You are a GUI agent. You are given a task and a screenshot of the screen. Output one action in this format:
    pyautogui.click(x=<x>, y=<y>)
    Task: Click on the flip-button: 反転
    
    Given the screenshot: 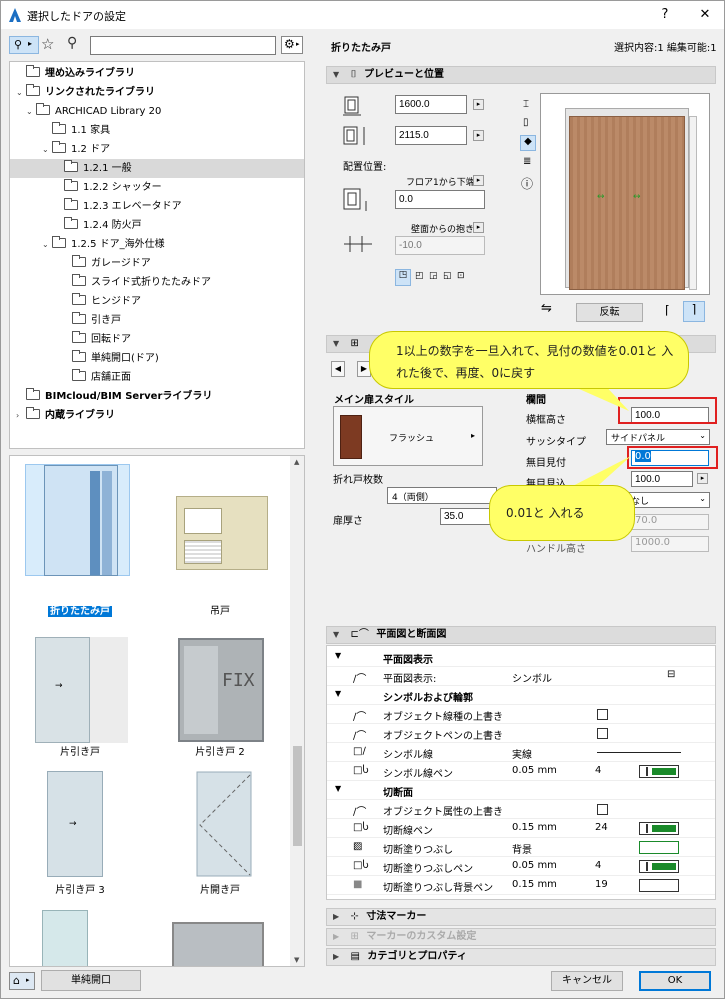 What is the action you would take?
    pyautogui.click(x=609, y=312)
    